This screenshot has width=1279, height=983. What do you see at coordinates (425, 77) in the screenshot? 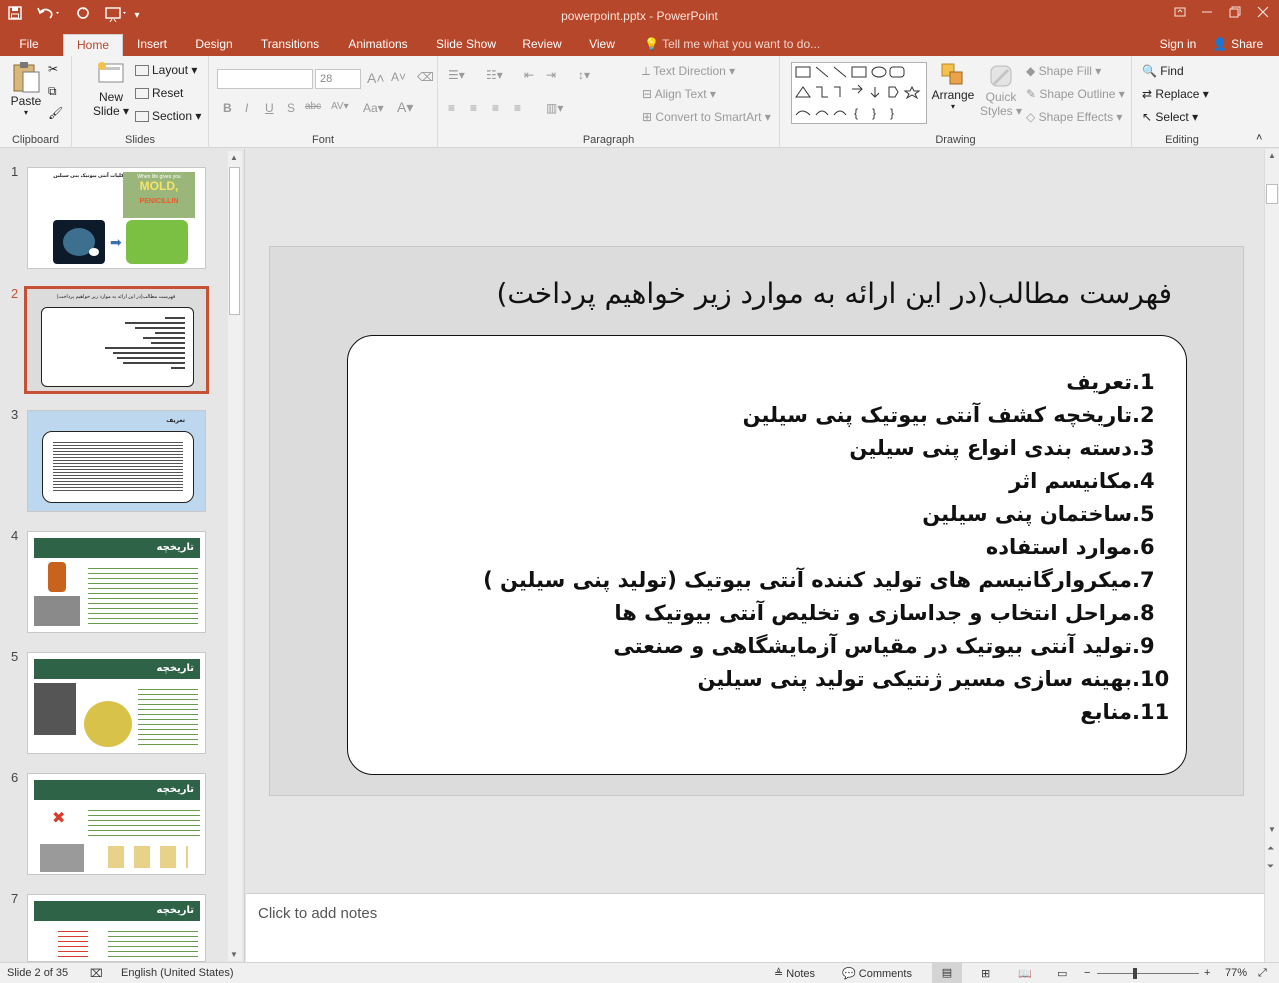
I see `clear-format-icon: ⌫` at bounding box center [425, 77].